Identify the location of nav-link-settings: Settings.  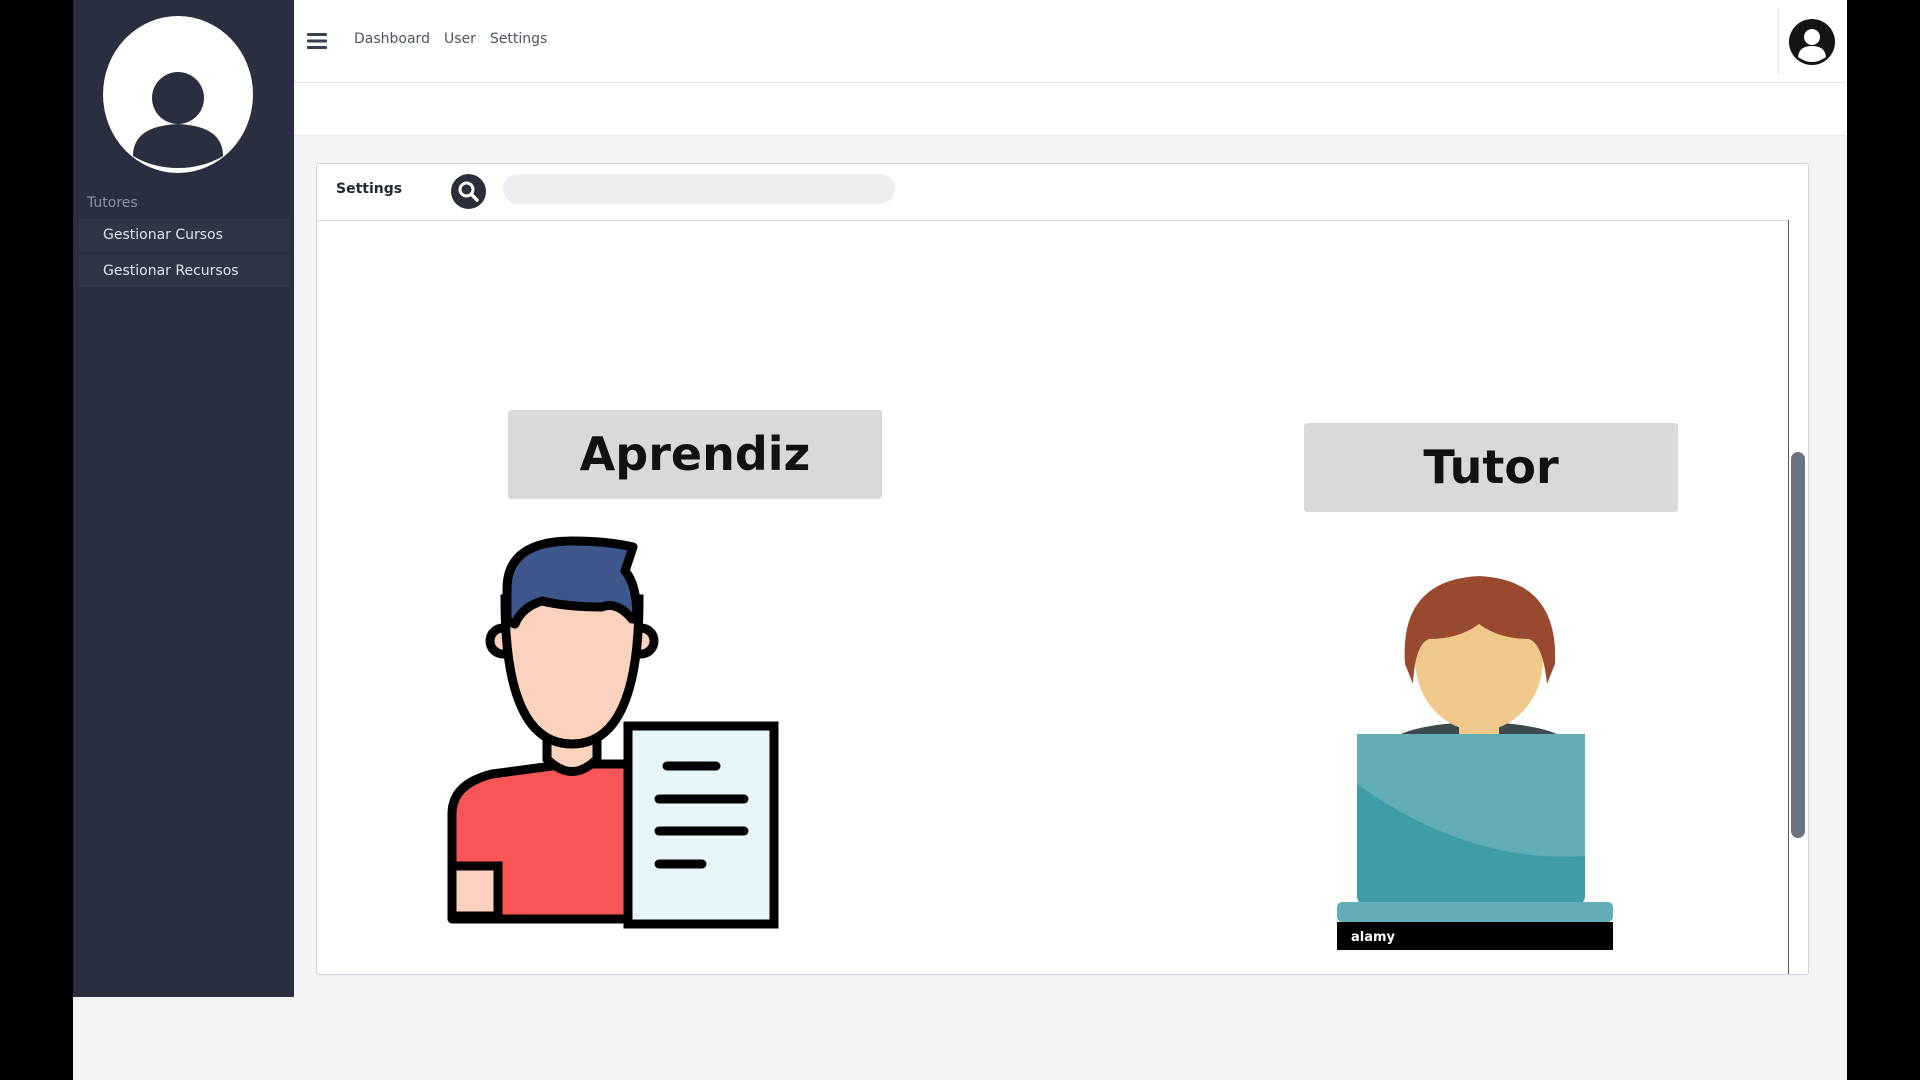
(518, 39).